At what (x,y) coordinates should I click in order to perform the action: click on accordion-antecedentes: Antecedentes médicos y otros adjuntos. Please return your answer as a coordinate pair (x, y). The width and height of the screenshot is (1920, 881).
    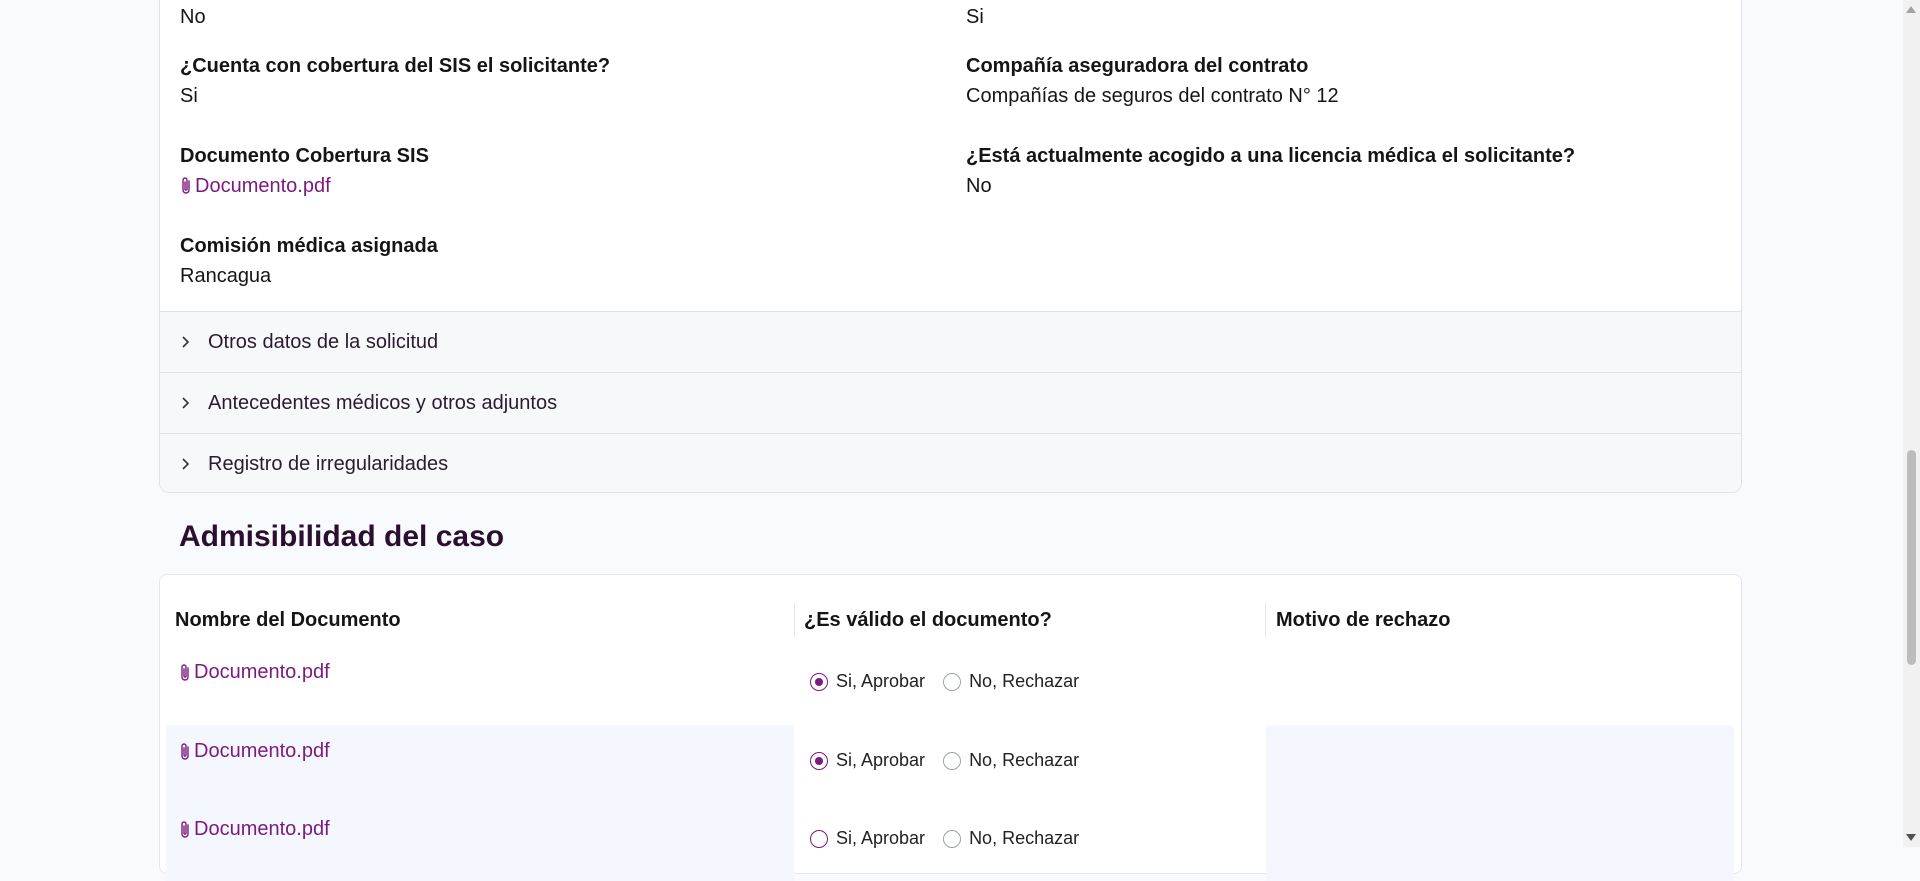
    Looking at the image, I should click on (950, 402).